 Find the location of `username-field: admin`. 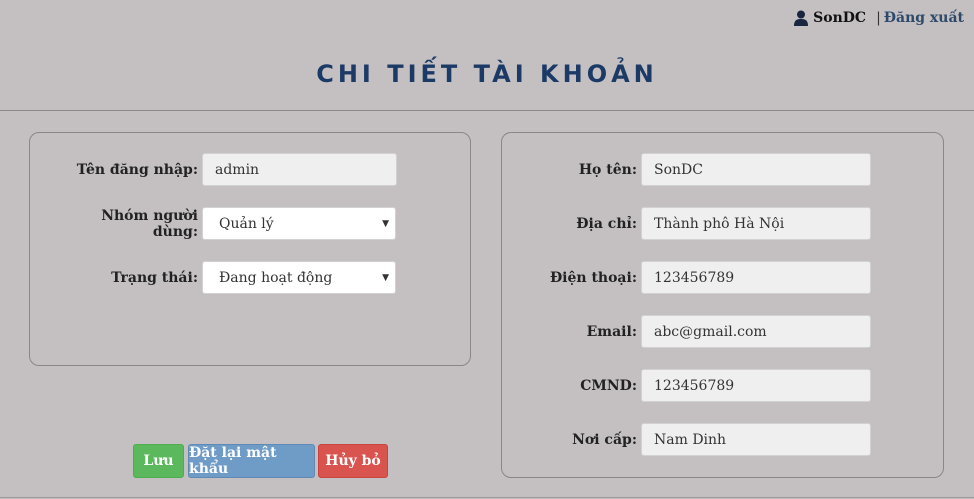

username-field: admin is located at coordinates (299, 169).